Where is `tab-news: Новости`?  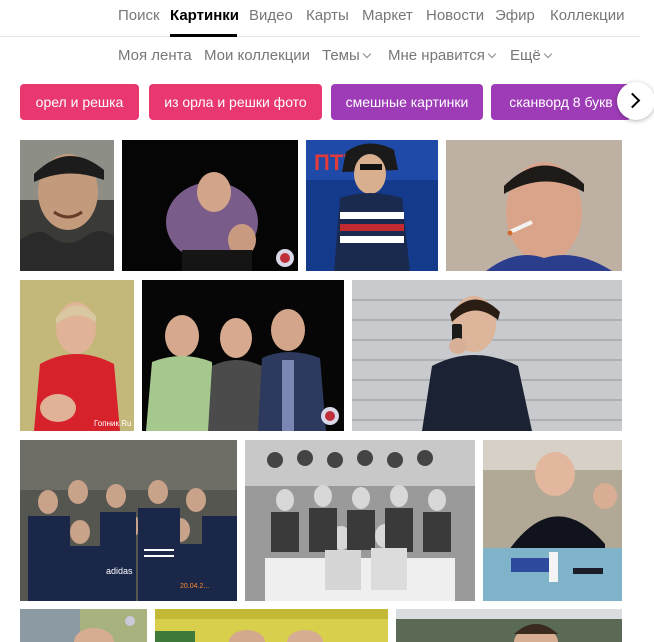
tab-news: Новости is located at coordinates (455, 15).